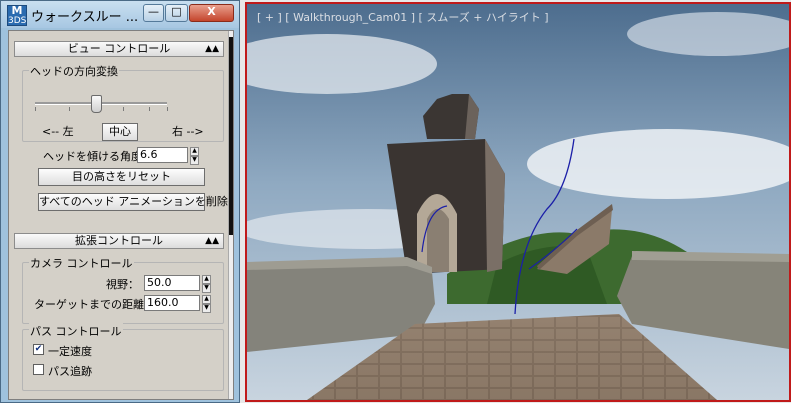 Image resolution: width=791 pixels, height=403 pixels. I want to click on center-button: 中心, so click(120, 132).